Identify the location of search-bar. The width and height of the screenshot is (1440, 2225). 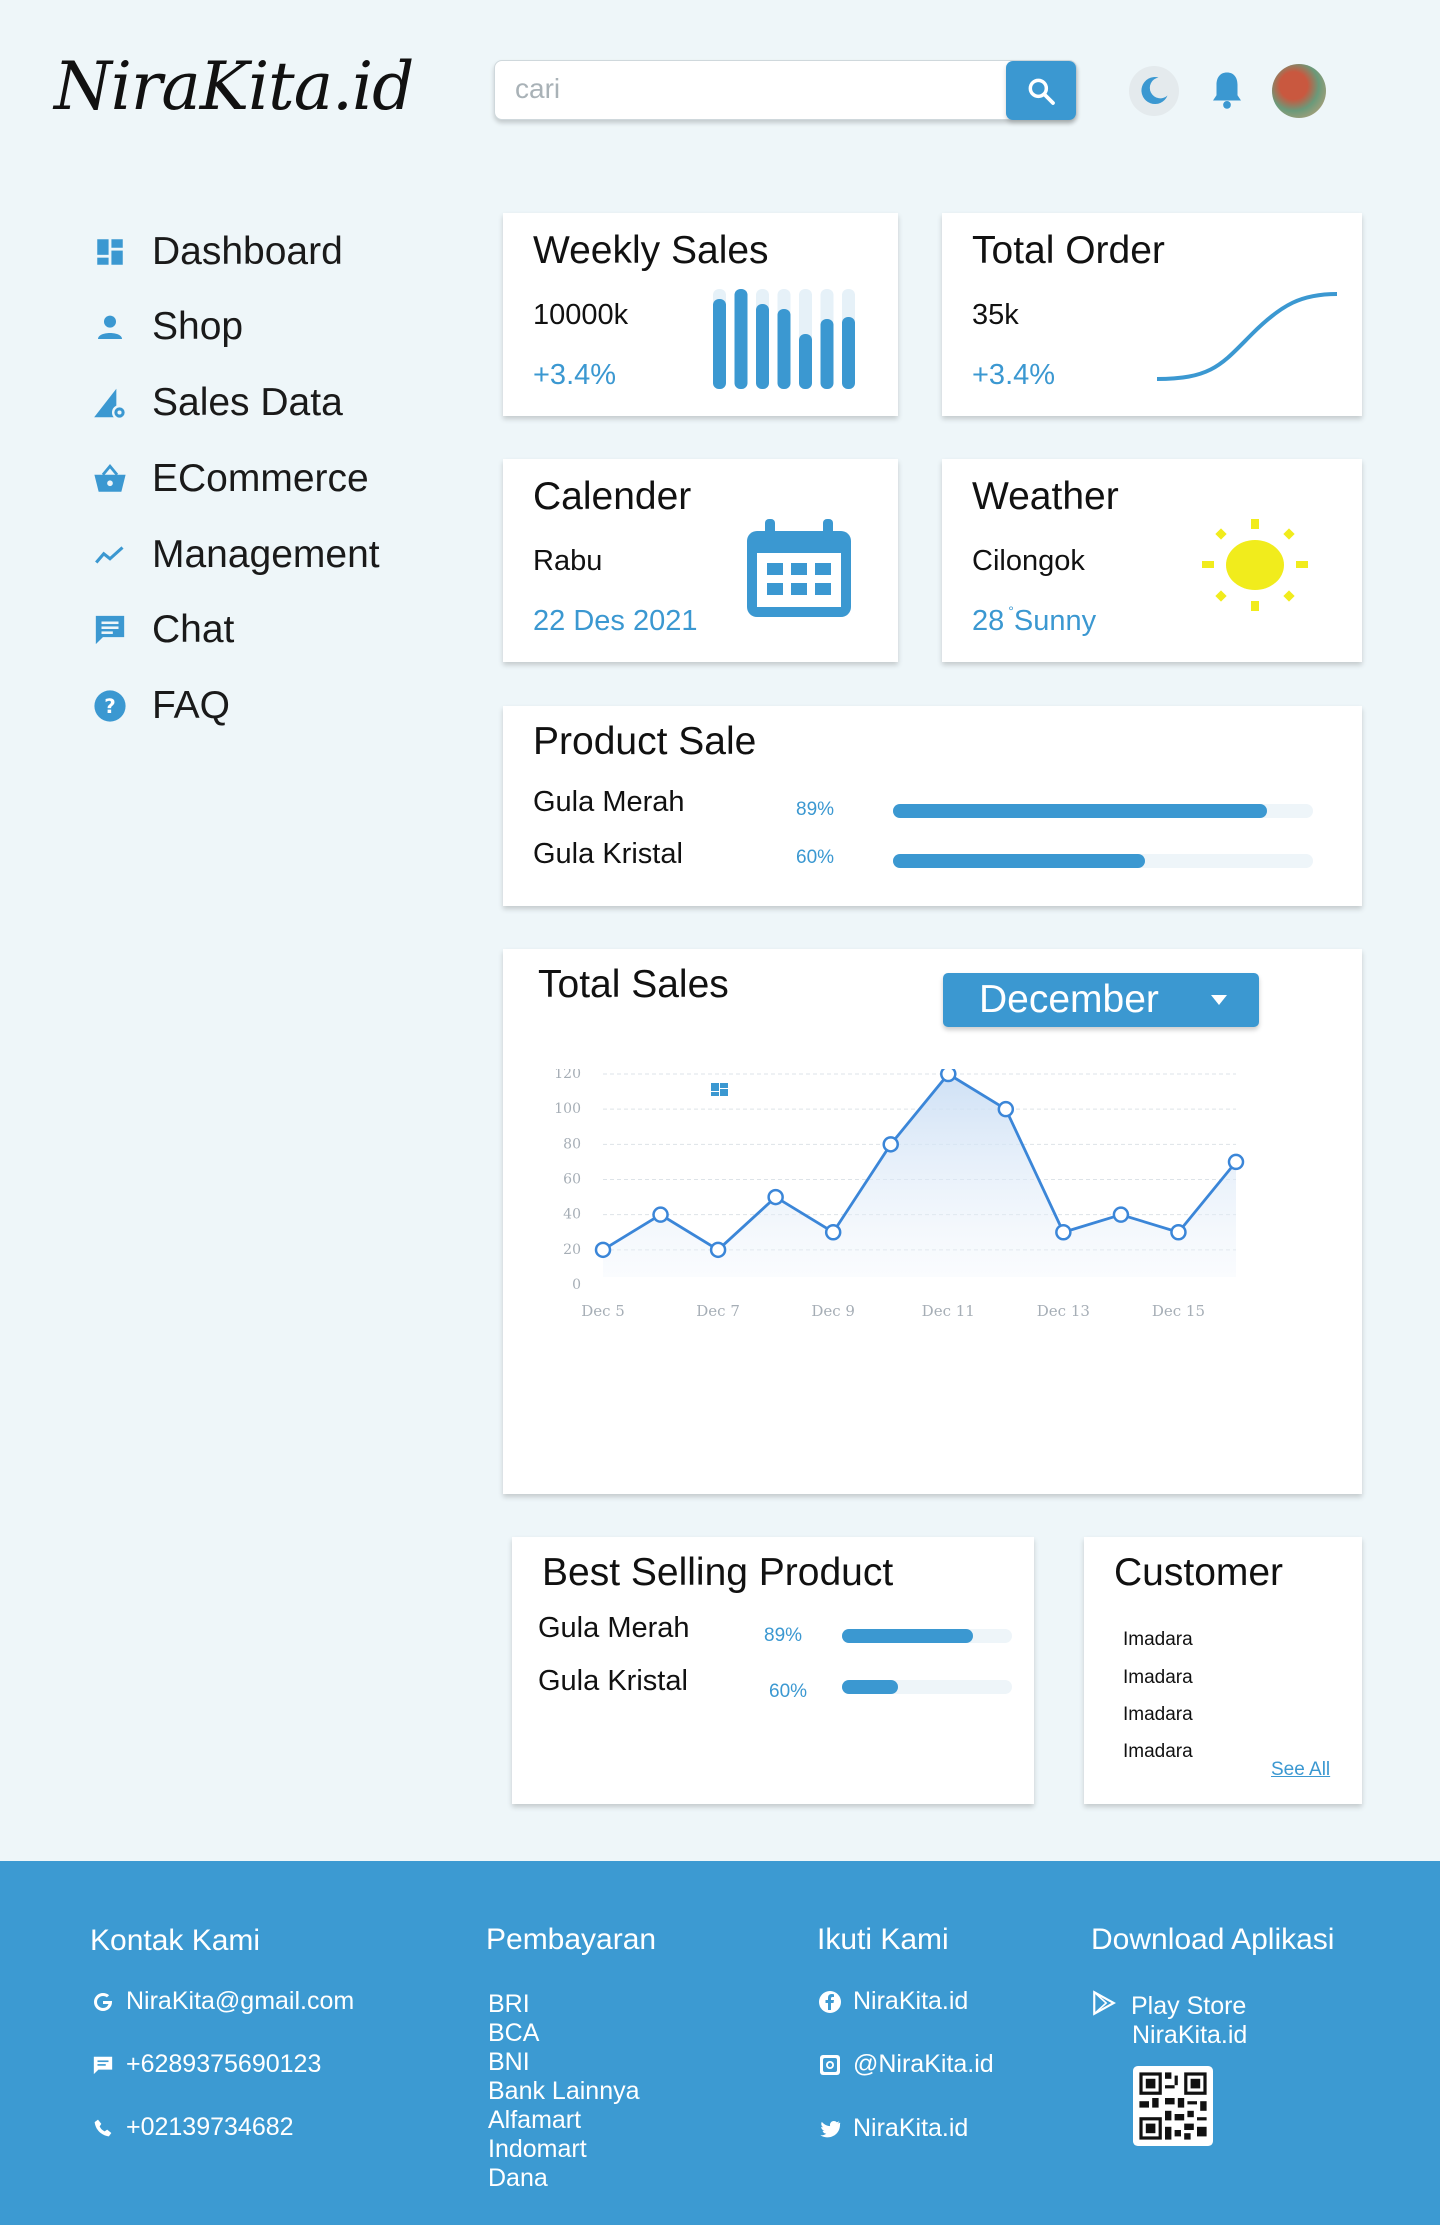
(785, 90).